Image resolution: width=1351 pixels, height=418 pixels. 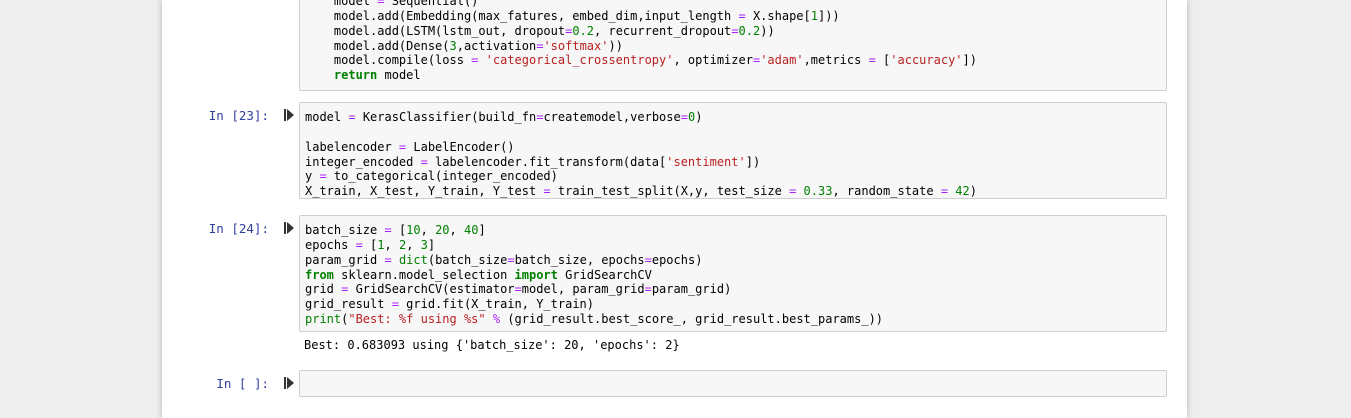 What do you see at coordinates (377, 75) in the screenshot?
I see `code-line: return model` at bounding box center [377, 75].